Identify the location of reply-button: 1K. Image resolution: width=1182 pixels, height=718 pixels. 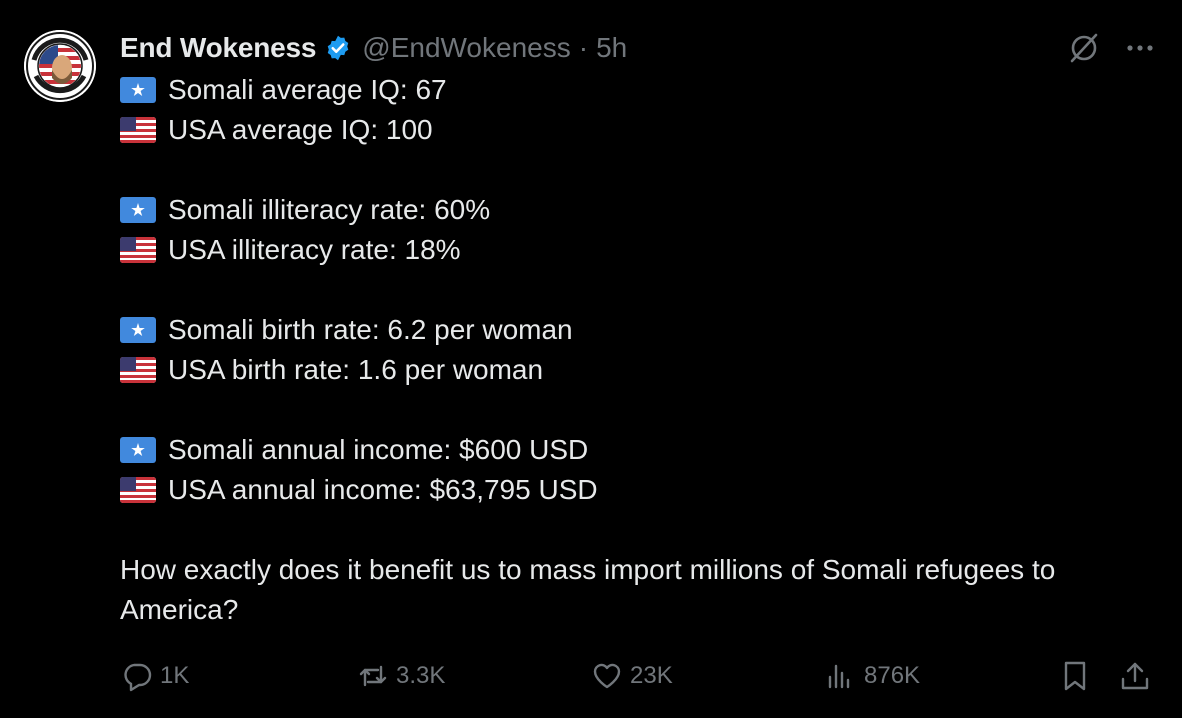
(154, 676).